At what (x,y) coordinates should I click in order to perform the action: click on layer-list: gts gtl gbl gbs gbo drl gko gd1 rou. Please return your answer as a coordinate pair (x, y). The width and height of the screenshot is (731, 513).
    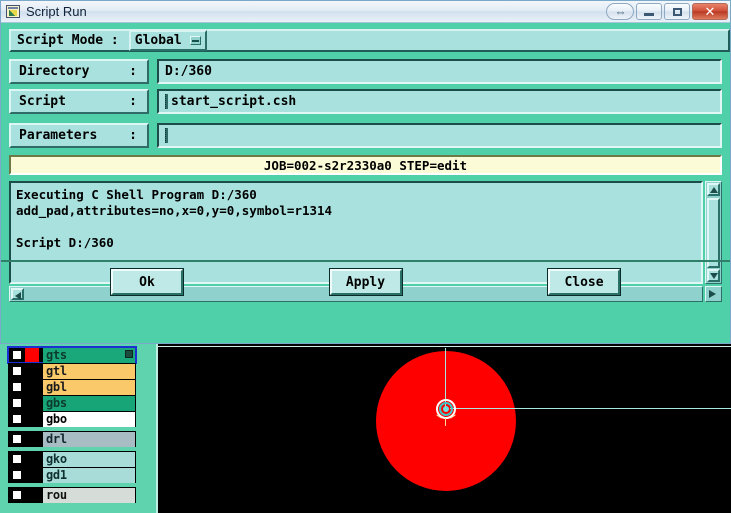
    Looking at the image, I should click on (72, 426).